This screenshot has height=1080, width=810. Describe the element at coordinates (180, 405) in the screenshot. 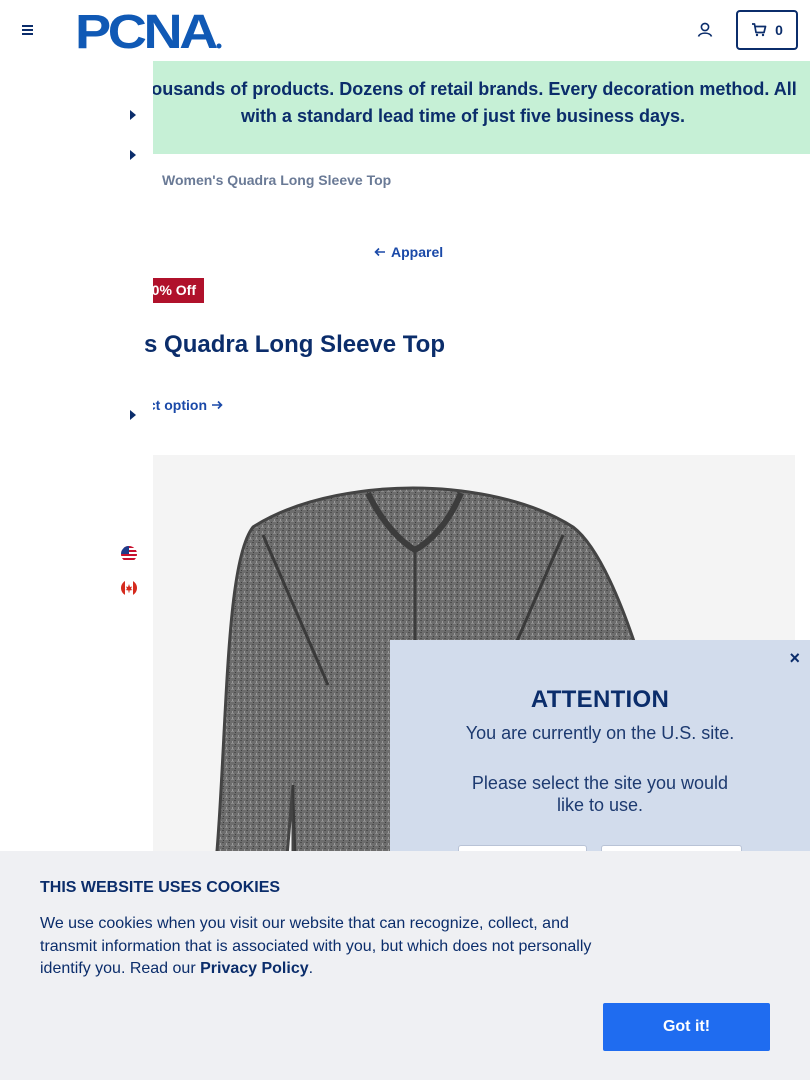

I see `option-link-label: Select option` at that location.